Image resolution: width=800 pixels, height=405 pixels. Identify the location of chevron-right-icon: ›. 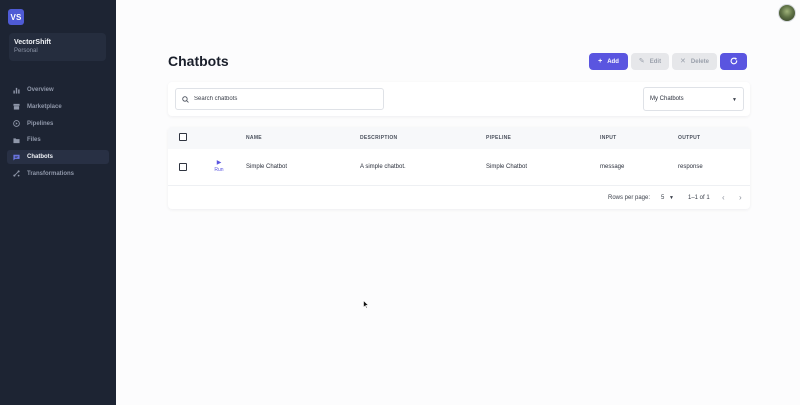
(740, 197).